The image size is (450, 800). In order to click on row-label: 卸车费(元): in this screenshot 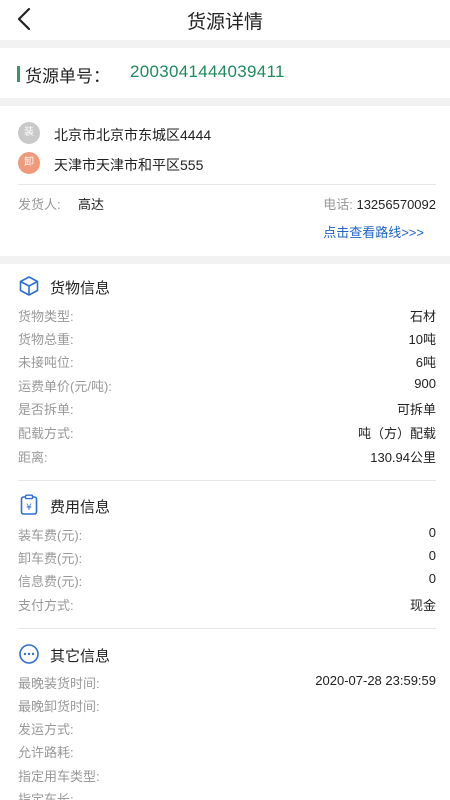, I will do `click(50, 558)`.